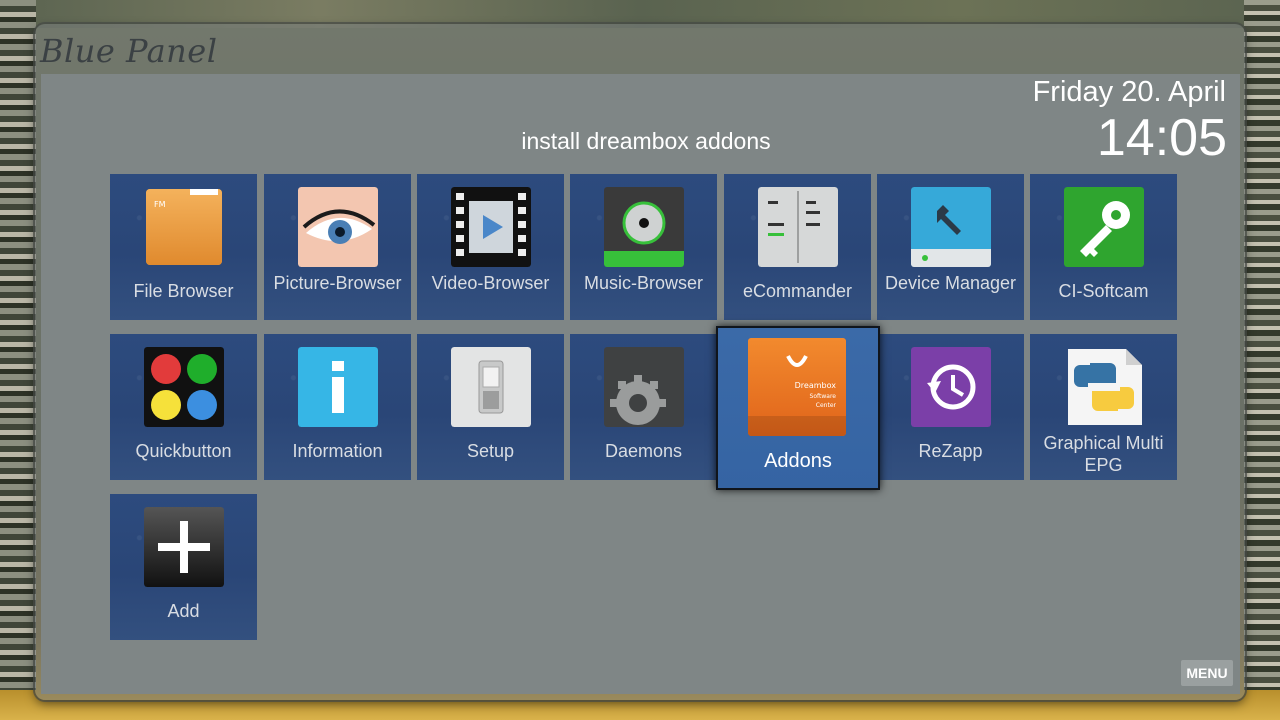 This screenshot has width=1280, height=720. What do you see at coordinates (1262, 360) in the screenshot?
I see `background-right` at bounding box center [1262, 360].